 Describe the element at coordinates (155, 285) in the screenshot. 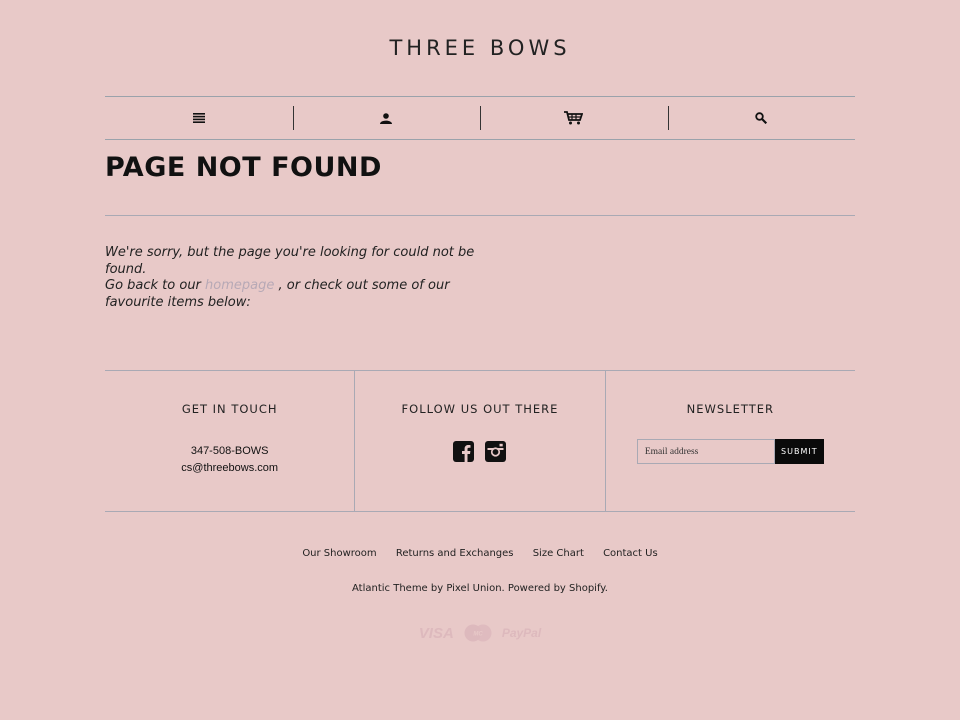

I see `message-pre-link: Go back to our` at that location.